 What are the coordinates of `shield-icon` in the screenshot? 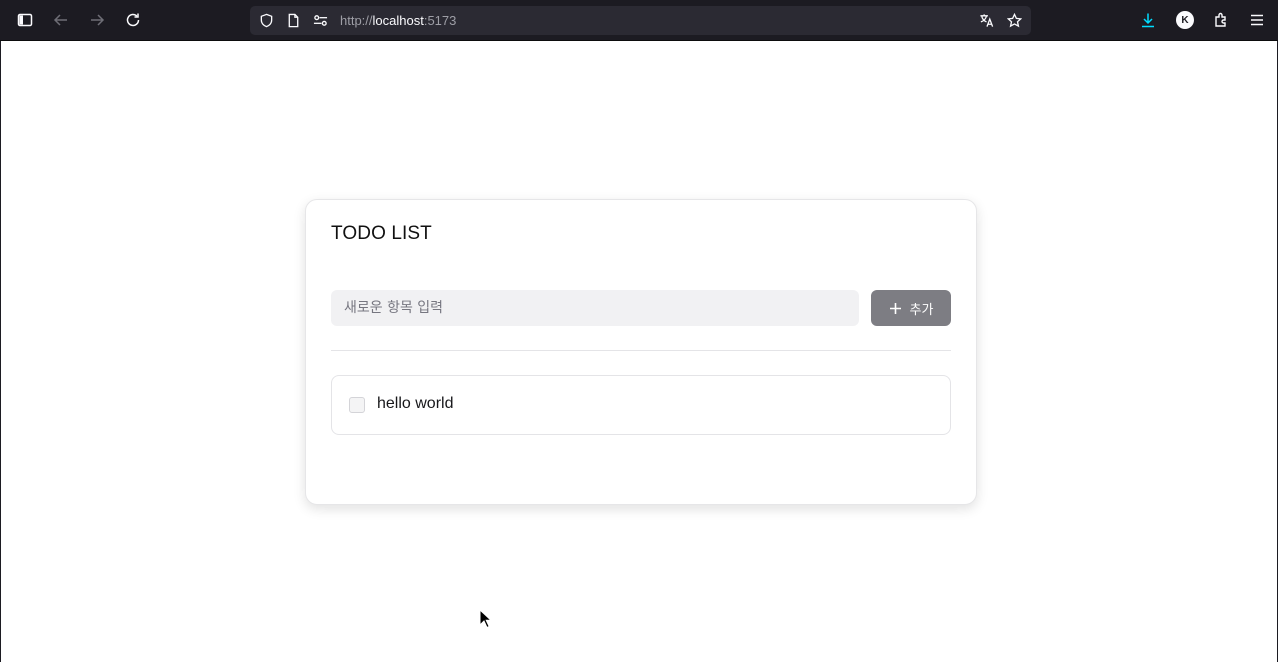 It's located at (266, 20).